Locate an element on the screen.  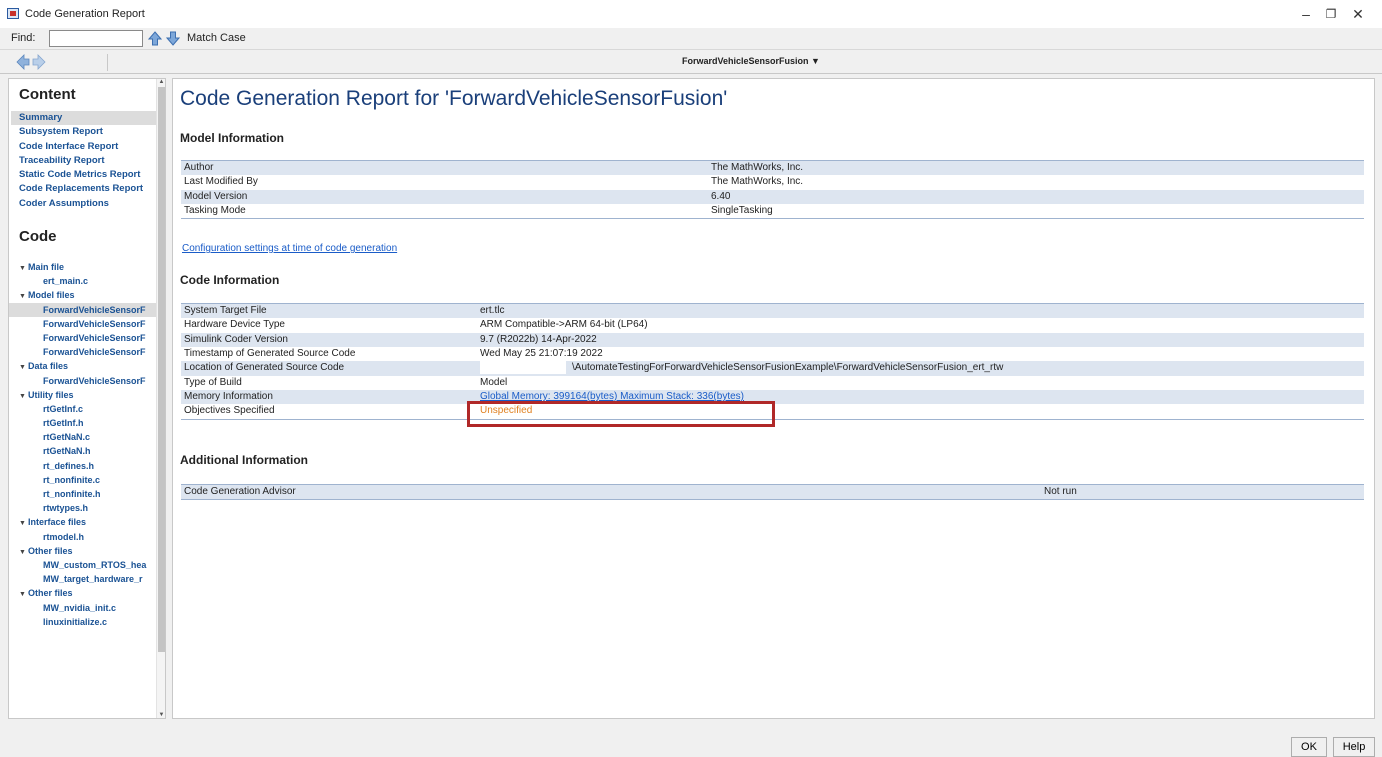
table-row: Type of Build Model is located at coordinates (772, 382).